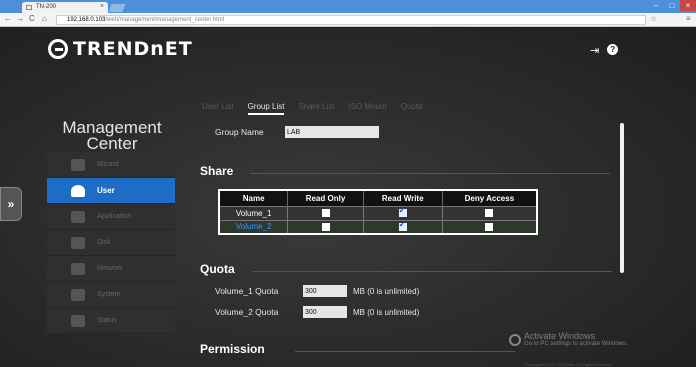 Image resolution: width=696 pixels, height=367 pixels. What do you see at coordinates (102, 6) in the screenshot?
I see `tab-close-icon: ×` at bounding box center [102, 6].